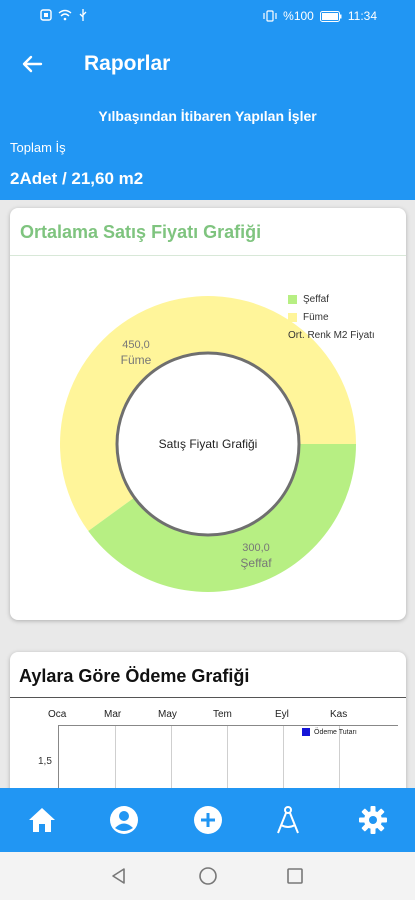  Describe the element at coordinates (256, 563) in the screenshot. I see `seffaf-name-label: Şeffaf` at that location.